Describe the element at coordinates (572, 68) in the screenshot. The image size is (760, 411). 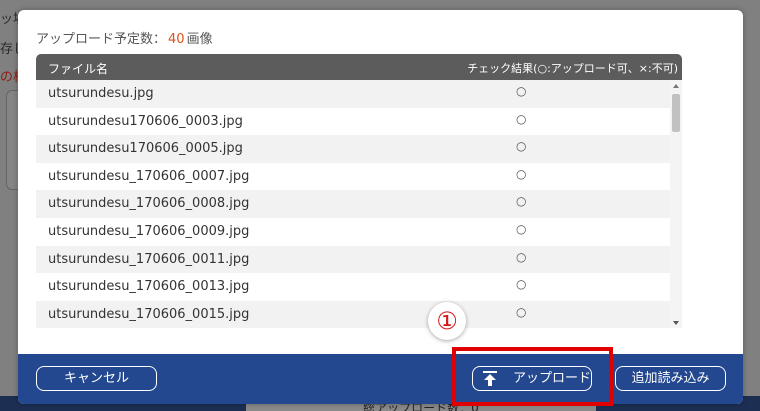
I see `column-header-check-result: チェック結果(○:アップロード可、×:不可)` at that location.